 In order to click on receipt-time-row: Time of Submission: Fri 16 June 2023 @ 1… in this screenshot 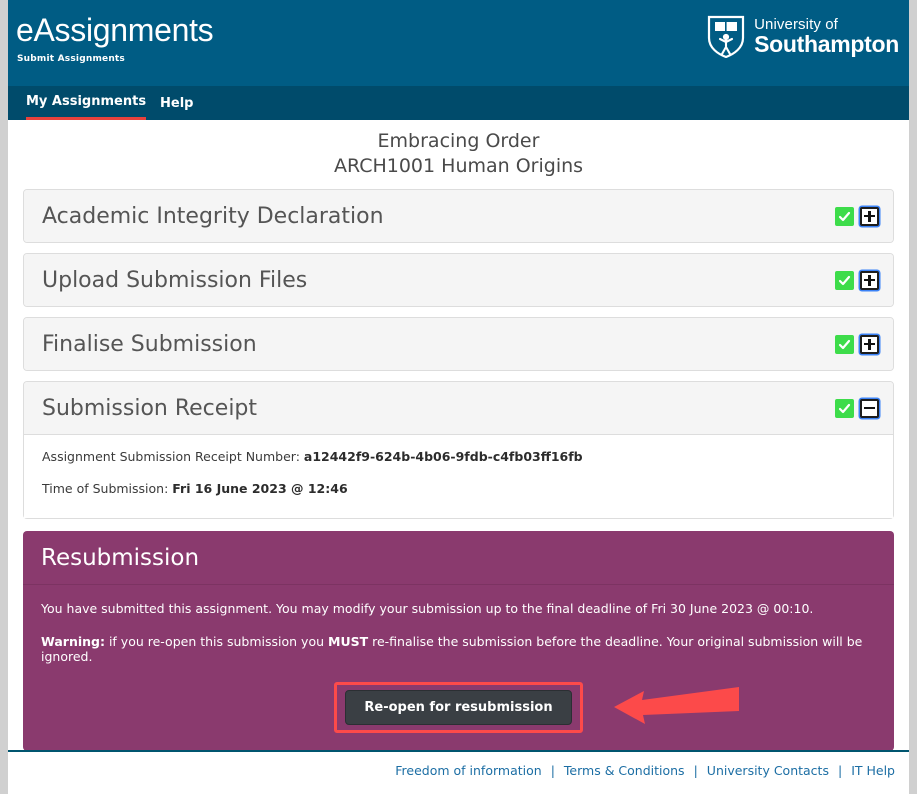, I will do `click(458, 488)`.